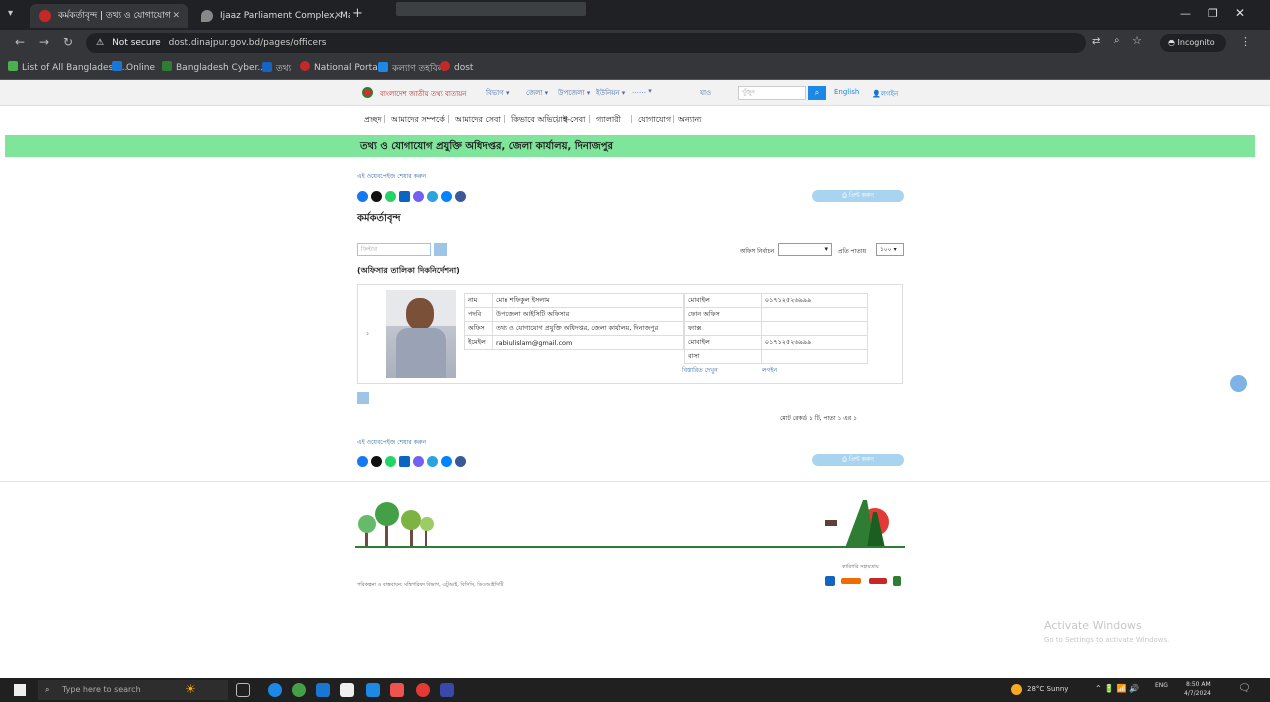 This screenshot has height=702, width=1270. I want to click on lang-english-link: English, so click(846, 92).